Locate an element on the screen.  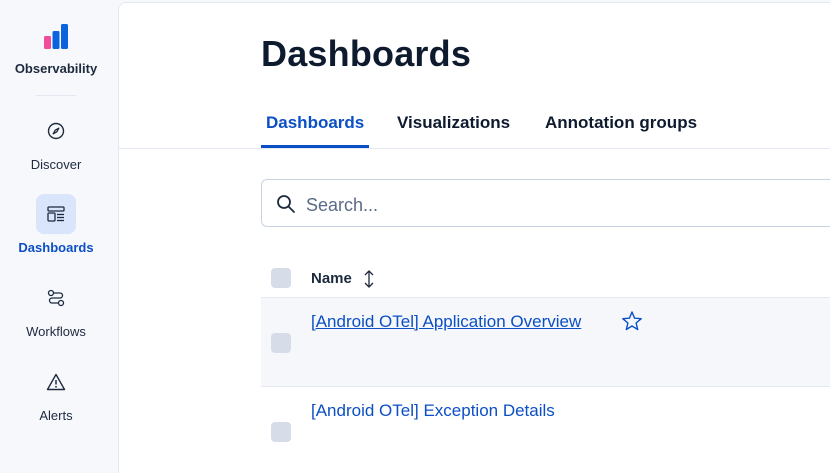
sidebar-item-alerts: Alerts is located at coordinates (56, 392).